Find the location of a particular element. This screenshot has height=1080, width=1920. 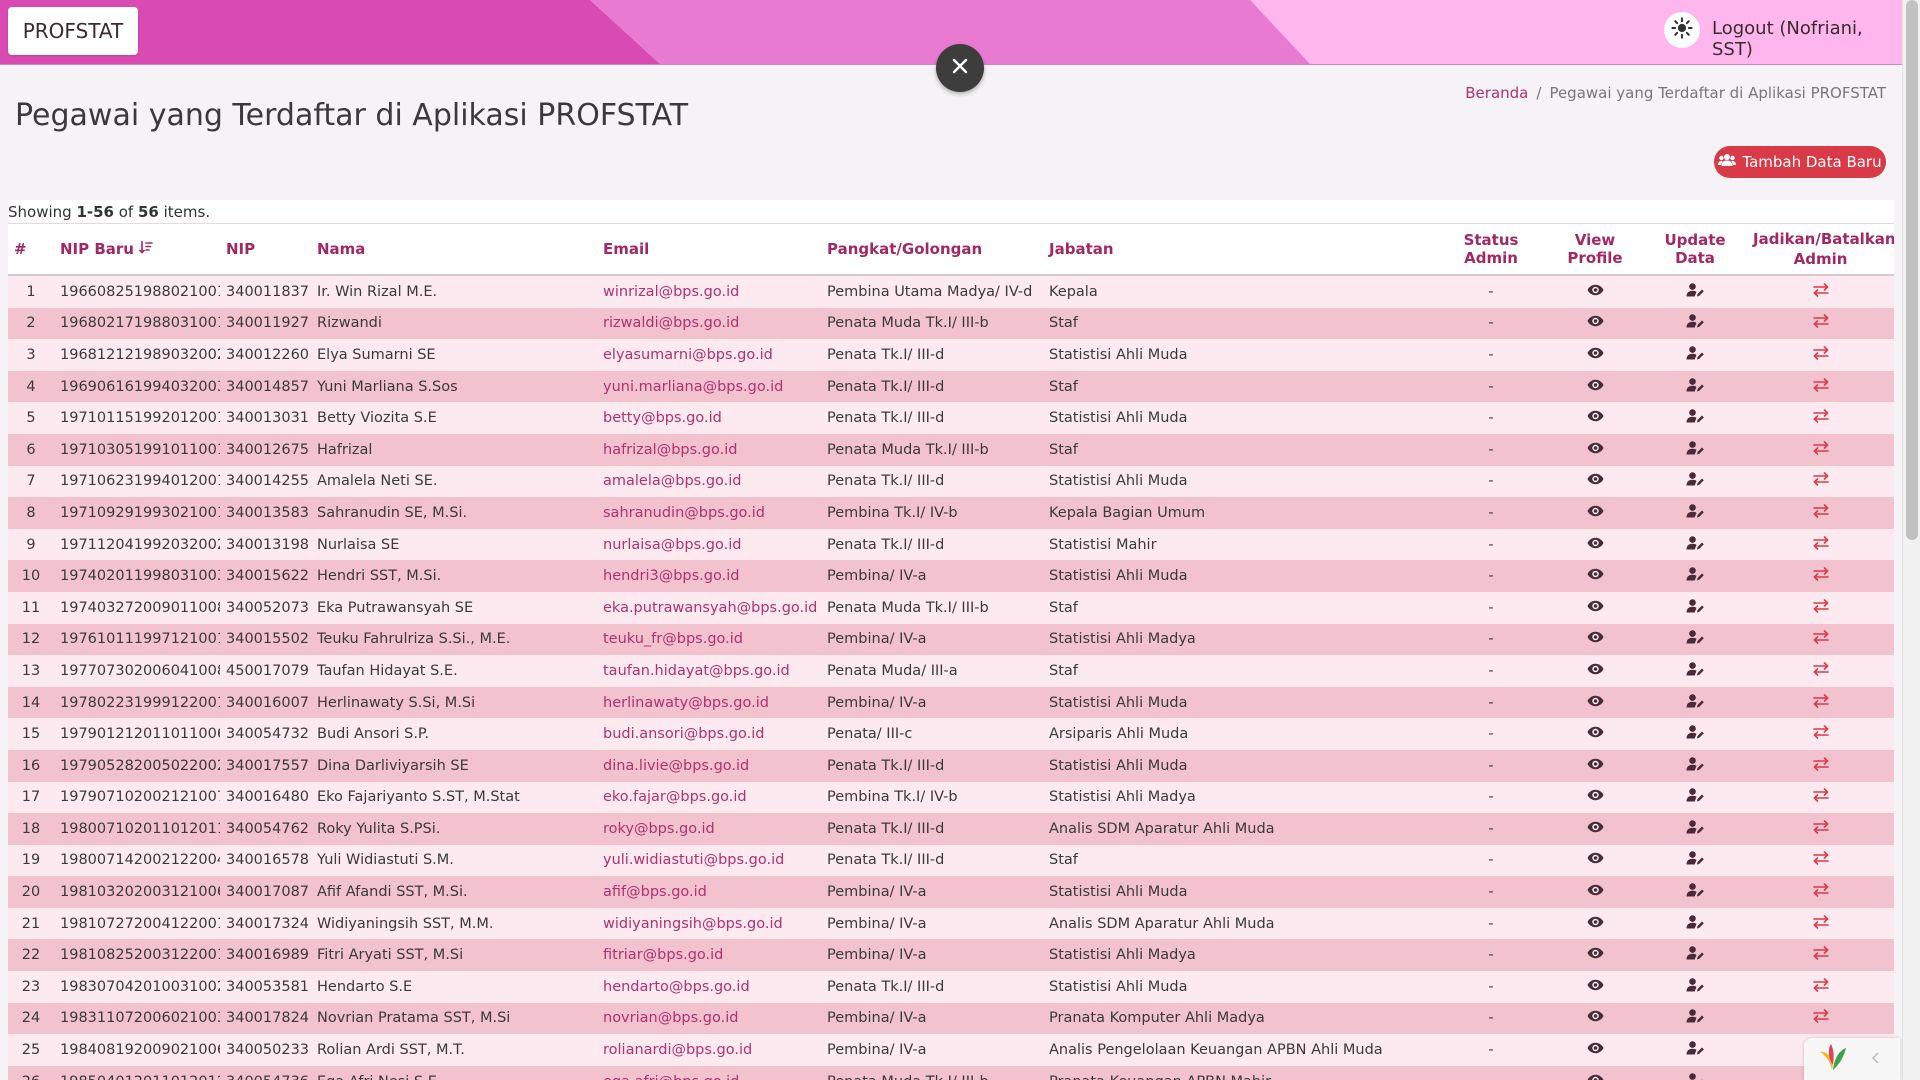

cell-email: betty@bps.go.id is located at coordinates (709, 418).